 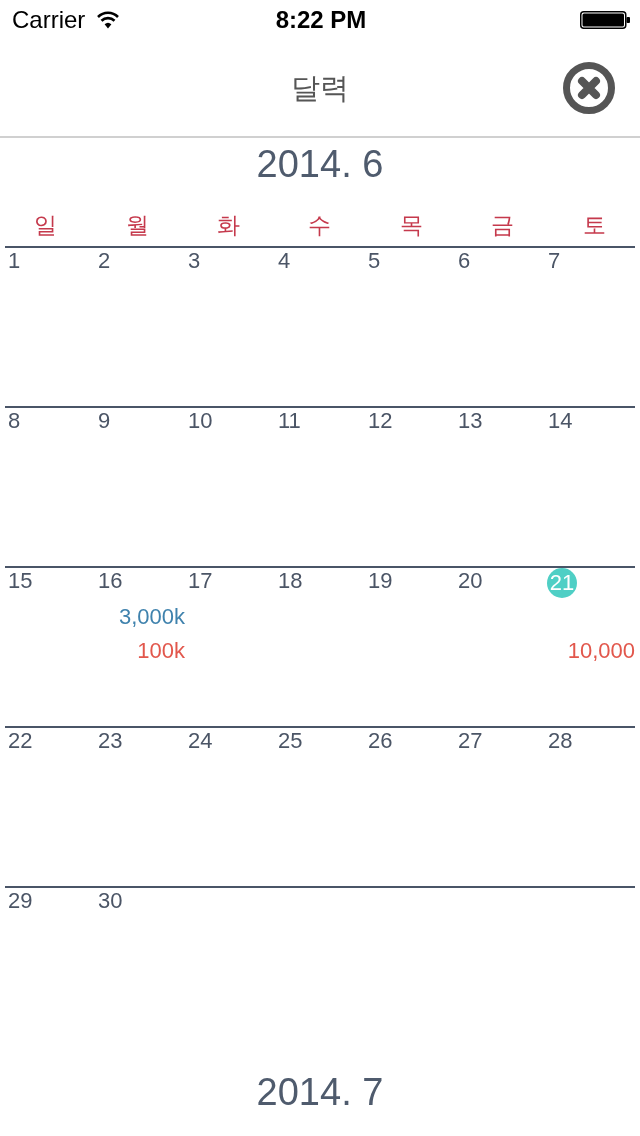 What do you see at coordinates (109, 901) in the screenshot?
I see `day-number: 30` at bounding box center [109, 901].